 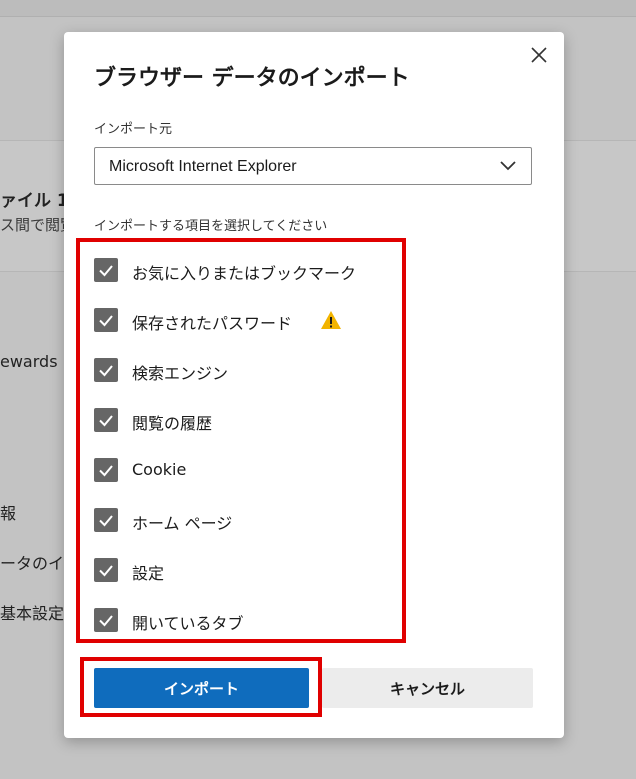 What do you see at coordinates (331, 320) in the screenshot?
I see `warning-icon` at bounding box center [331, 320].